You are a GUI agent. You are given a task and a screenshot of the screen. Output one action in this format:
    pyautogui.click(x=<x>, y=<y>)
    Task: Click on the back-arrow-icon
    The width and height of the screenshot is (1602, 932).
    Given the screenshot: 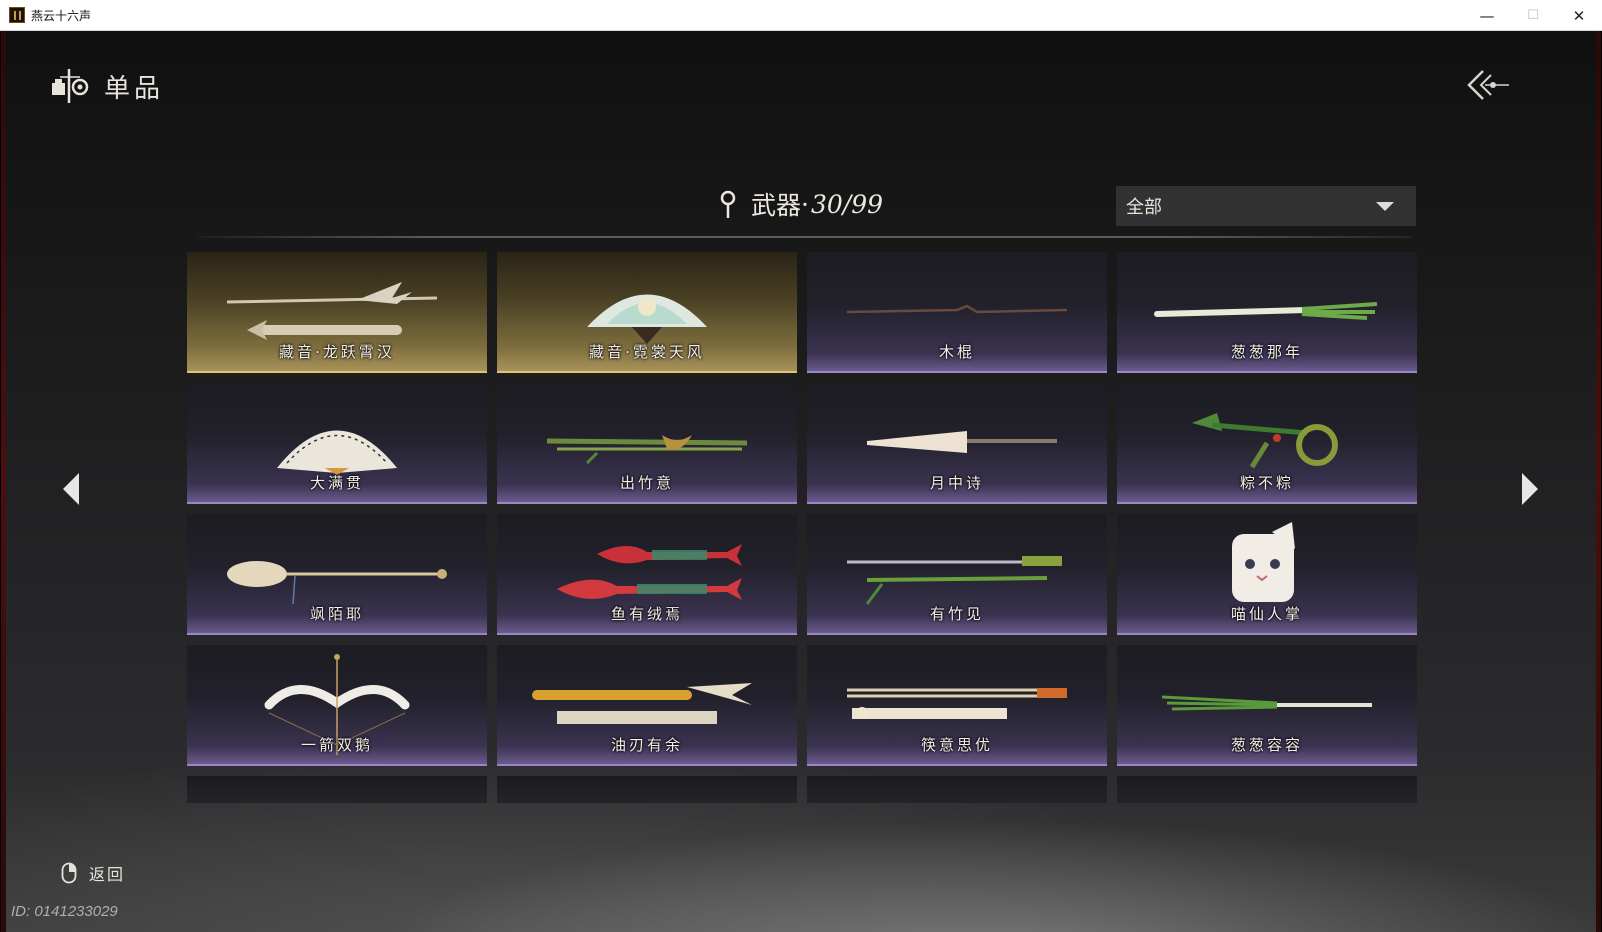 What is the action you would take?
    pyautogui.click(x=1487, y=85)
    